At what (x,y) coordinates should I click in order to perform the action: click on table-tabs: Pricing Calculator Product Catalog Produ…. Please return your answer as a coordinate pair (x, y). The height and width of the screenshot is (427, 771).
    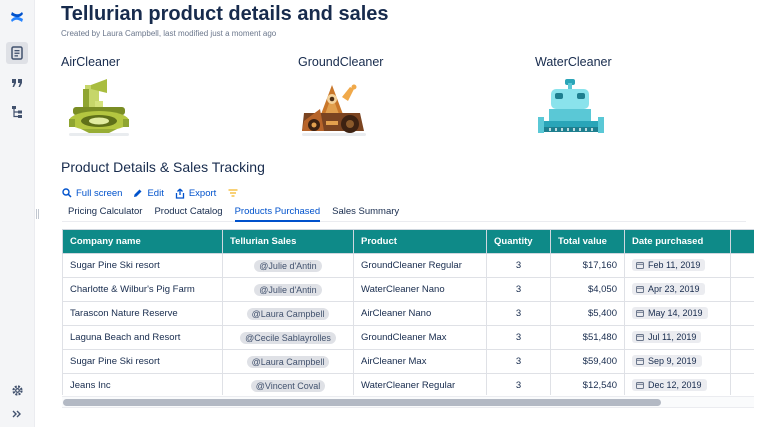
    Looking at the image, I should click on (404, 214).